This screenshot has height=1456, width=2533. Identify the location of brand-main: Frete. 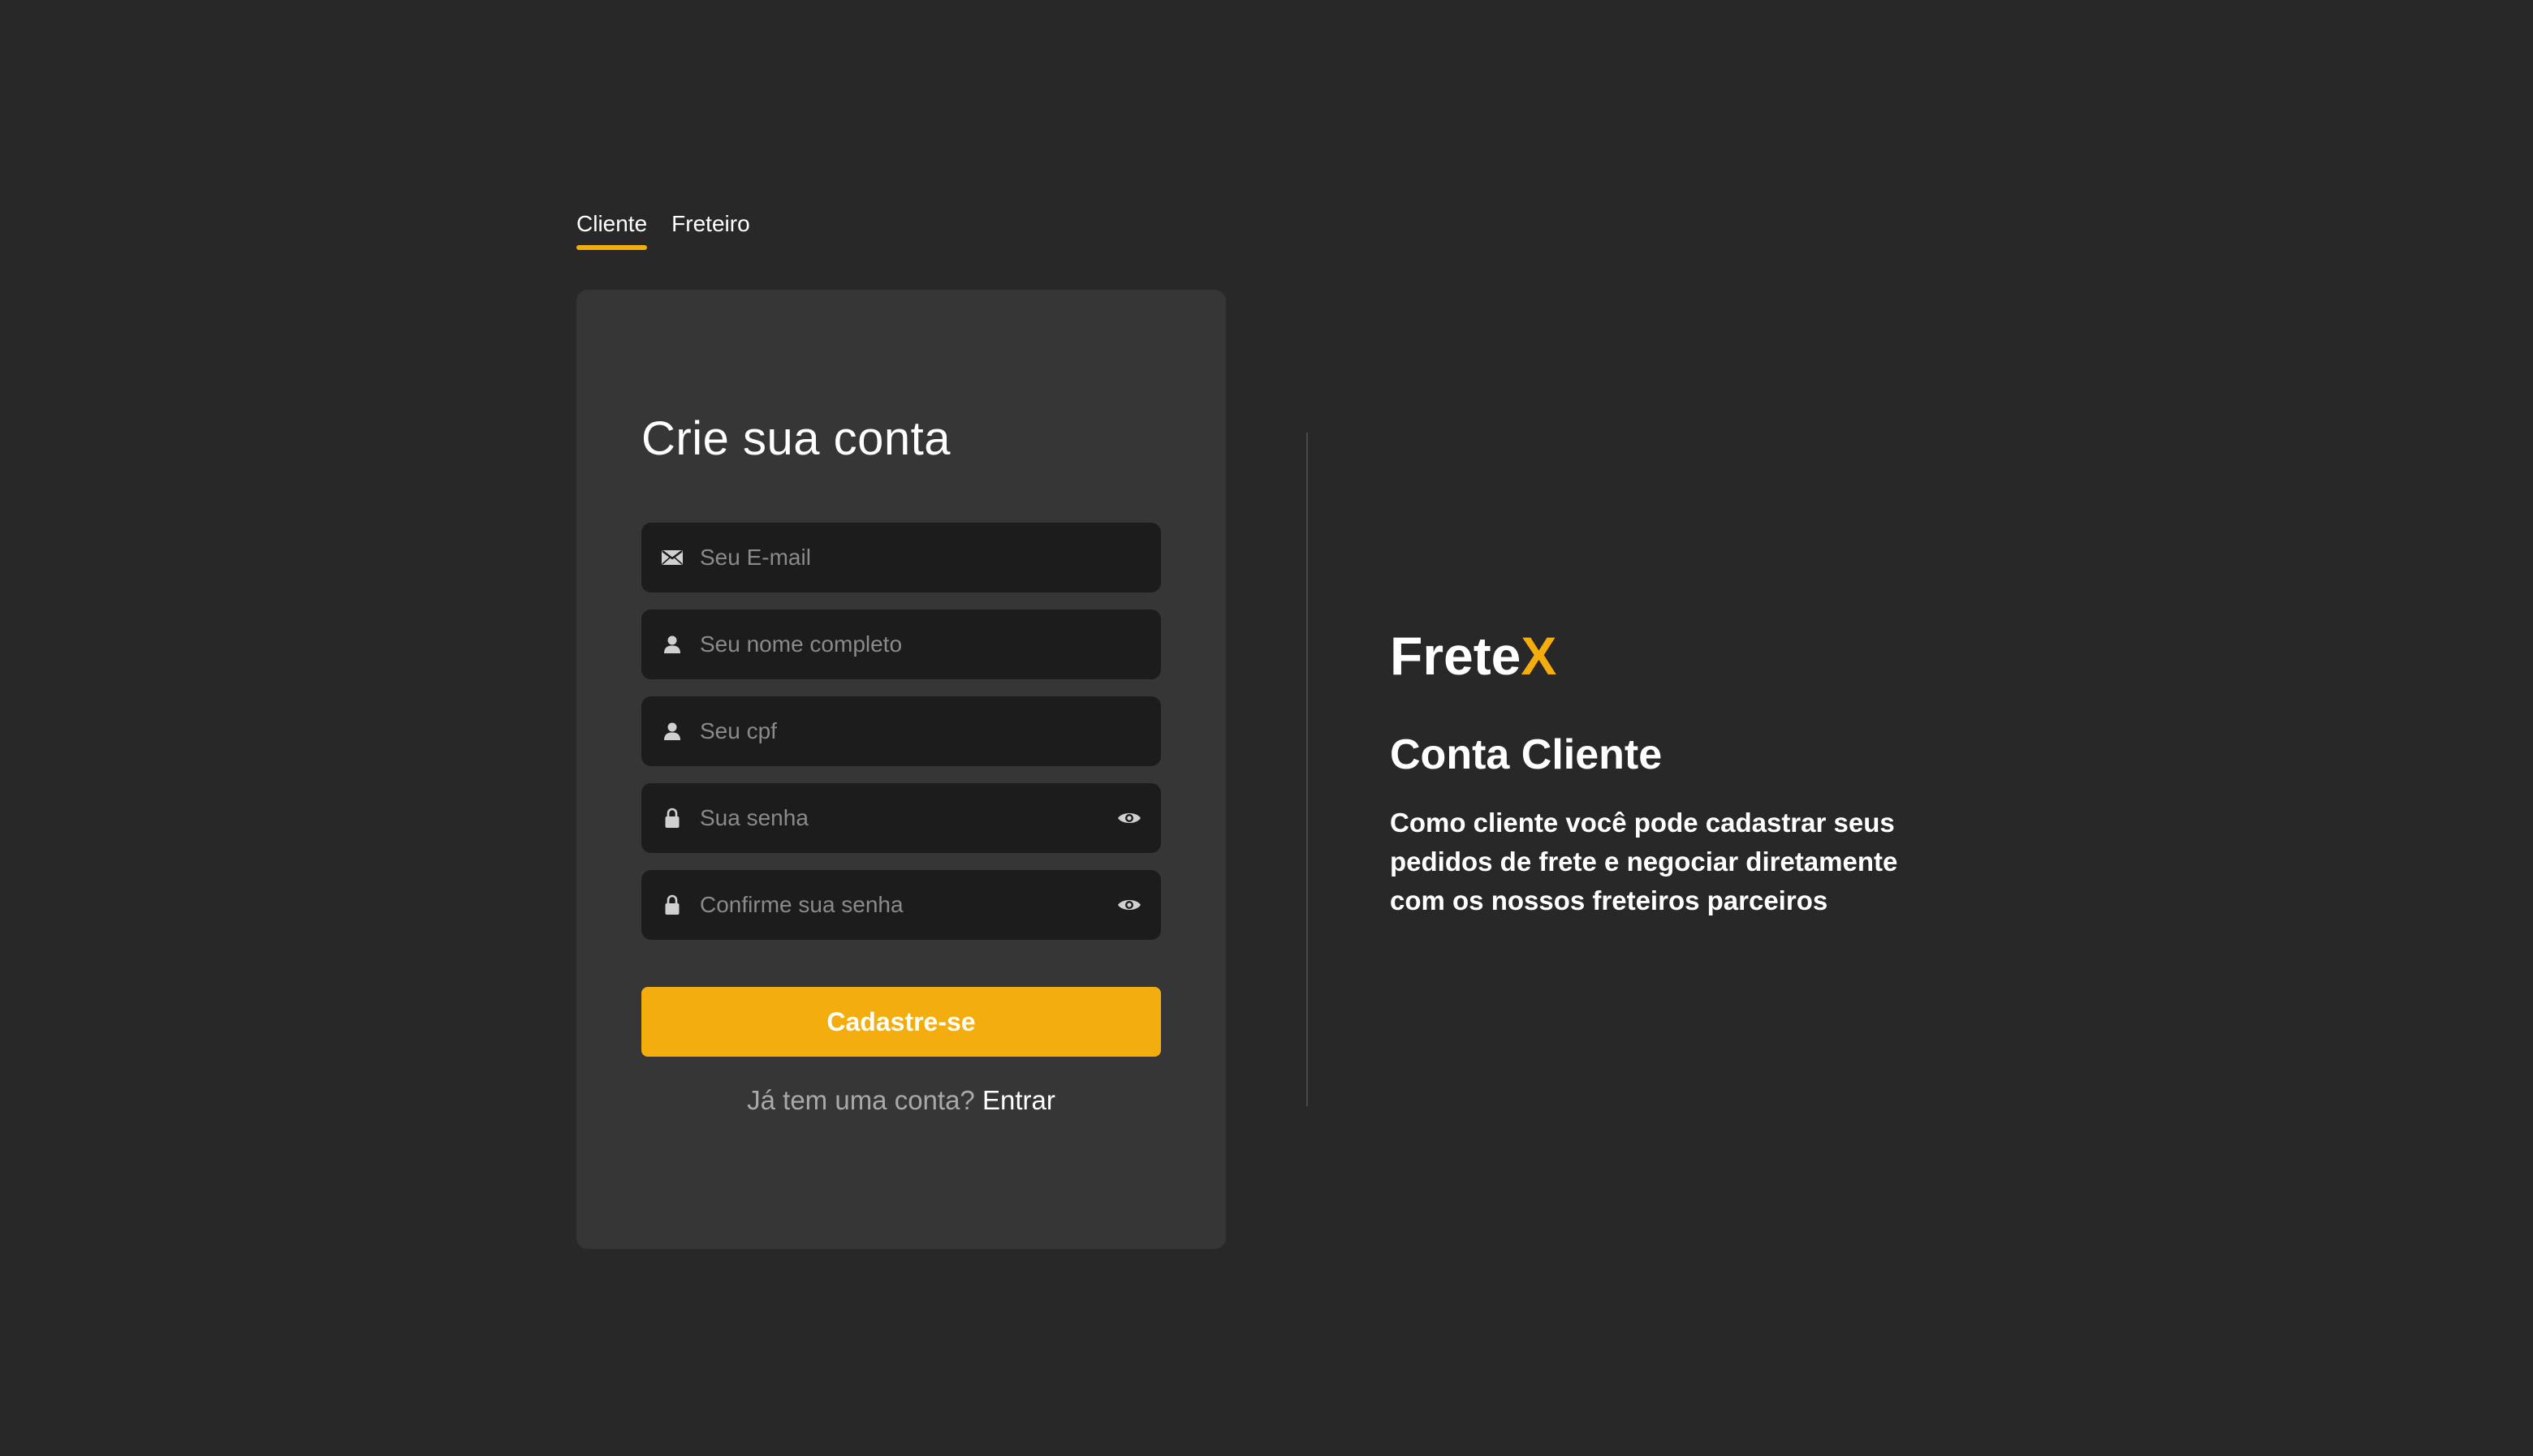
(1455, 656).